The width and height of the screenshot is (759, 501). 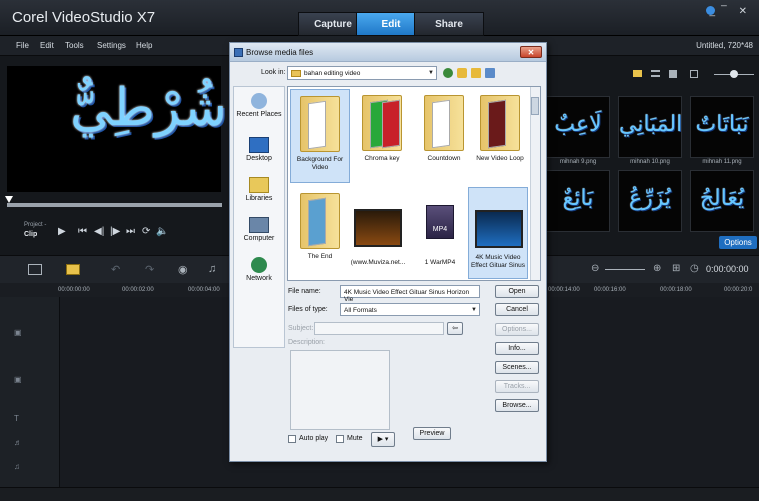 I want to click on new-folder-icon, so click(x=476, y=73).